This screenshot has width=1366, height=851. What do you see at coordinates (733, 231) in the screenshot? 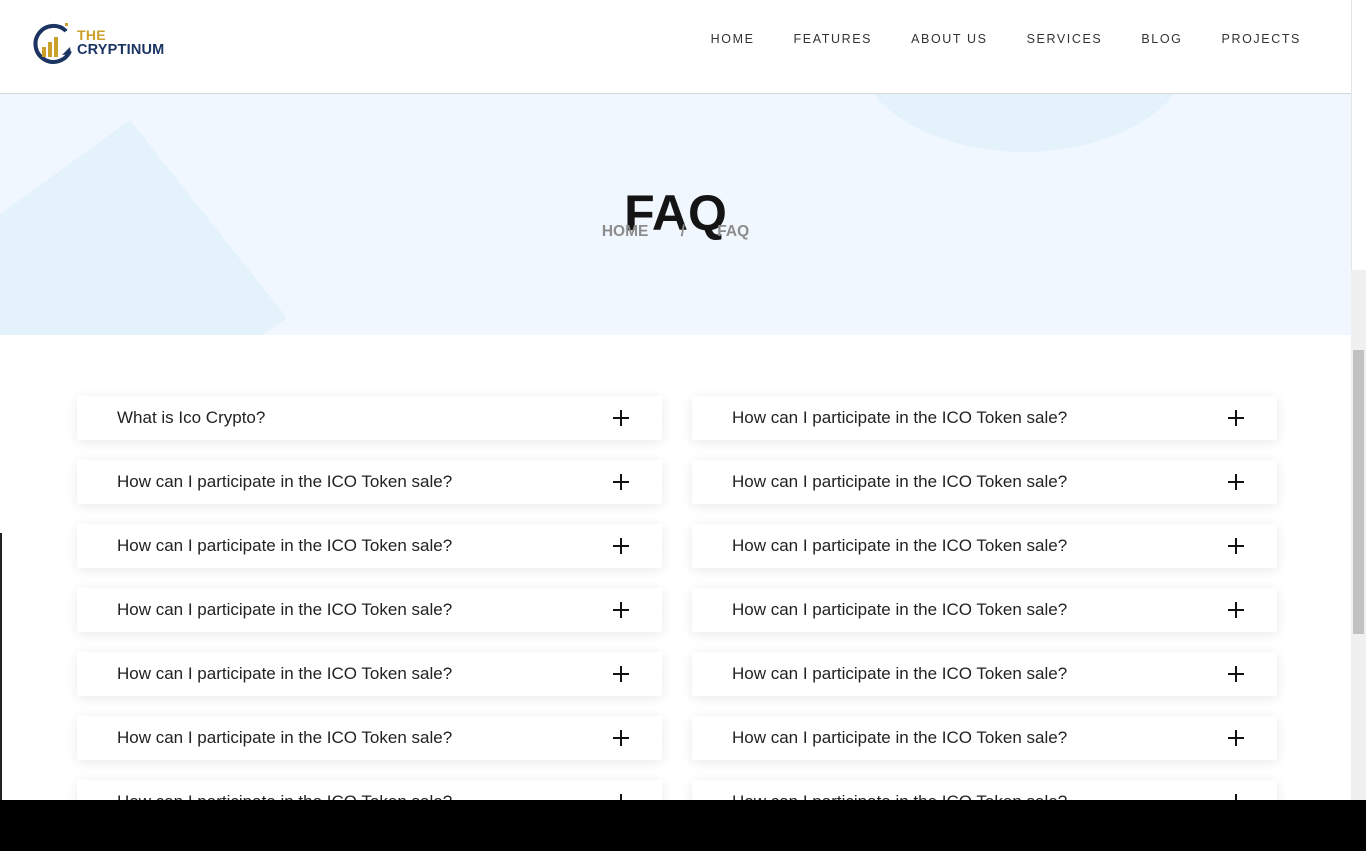
I see `breadcrumb-current: FAQ` at bounding box center [733, 231].